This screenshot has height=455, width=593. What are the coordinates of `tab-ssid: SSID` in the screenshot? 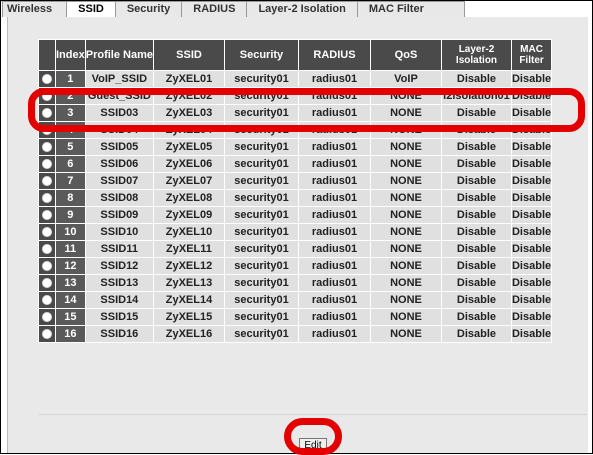 It's located at (91, 9).